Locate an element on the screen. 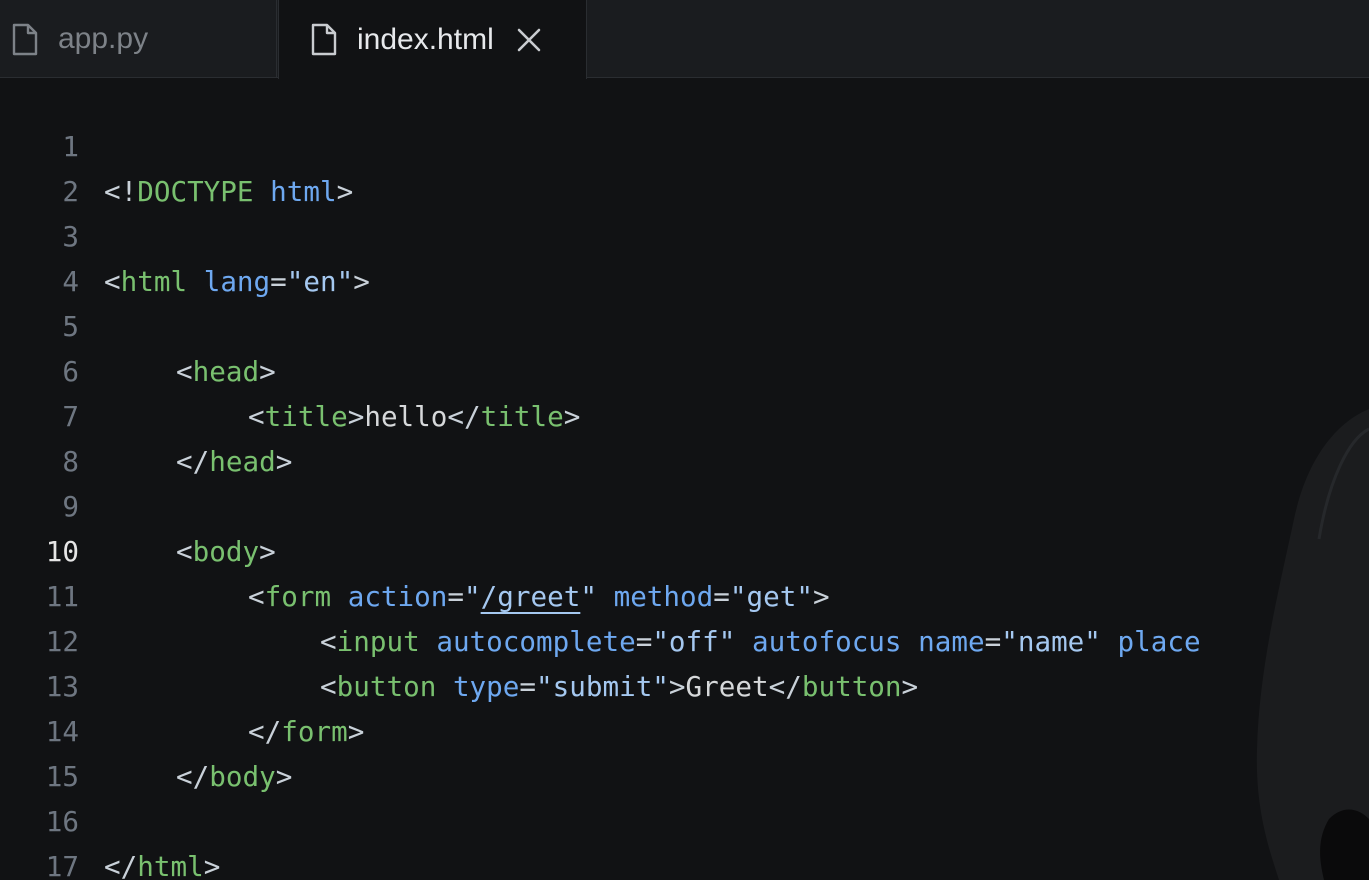  code-line: 8 is located at coordinates (684, 436).